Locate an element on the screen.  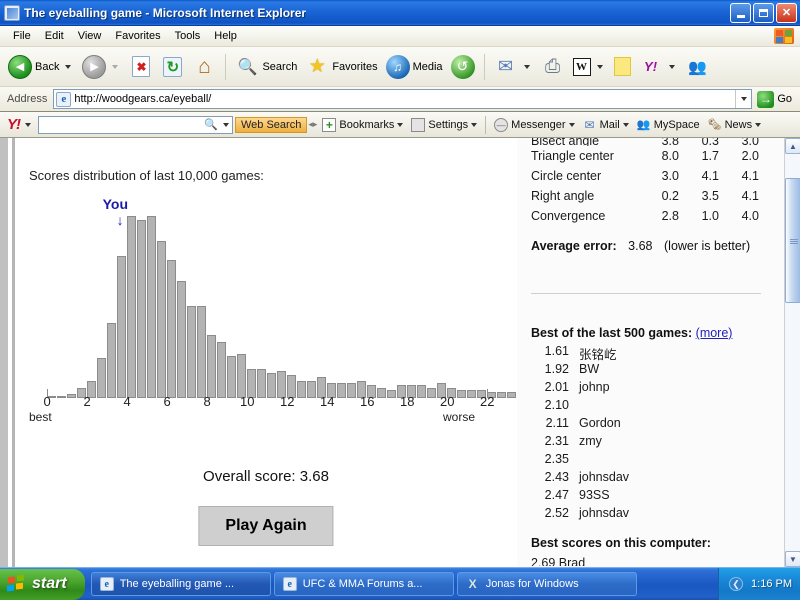
home-button is located at coordinates (204, 67).